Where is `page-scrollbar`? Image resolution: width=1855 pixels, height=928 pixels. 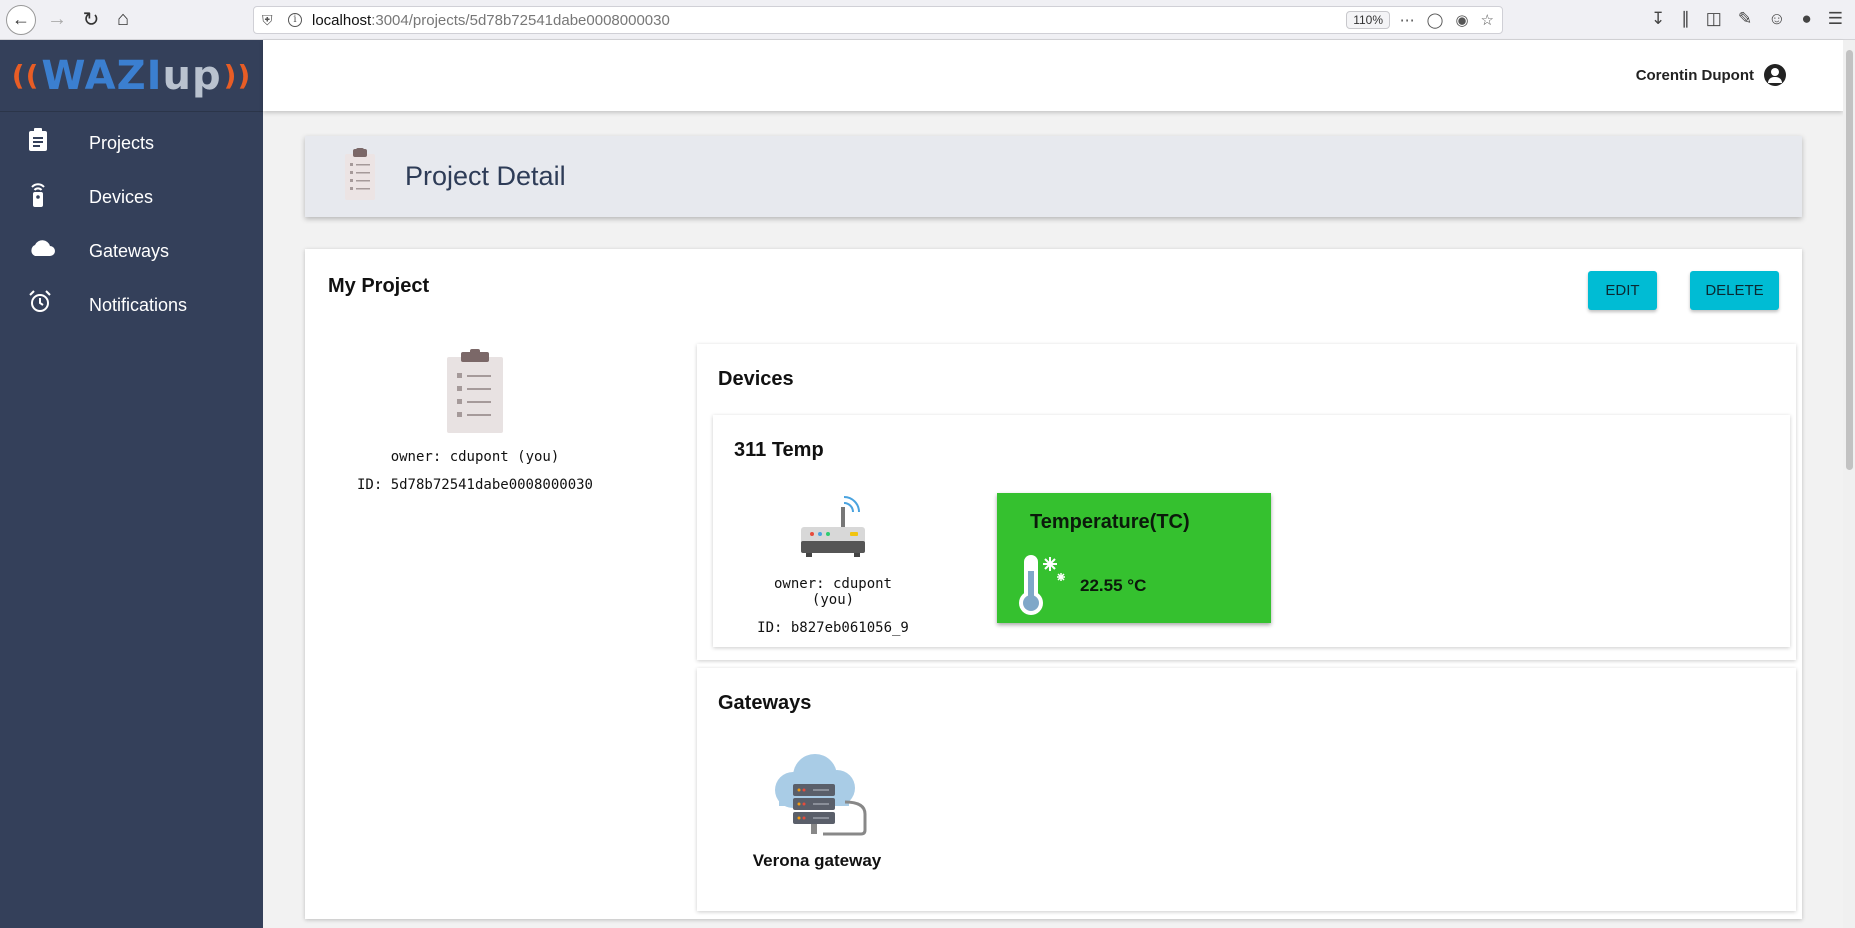
page-scrollbar is located at coordinates (1849, 484).